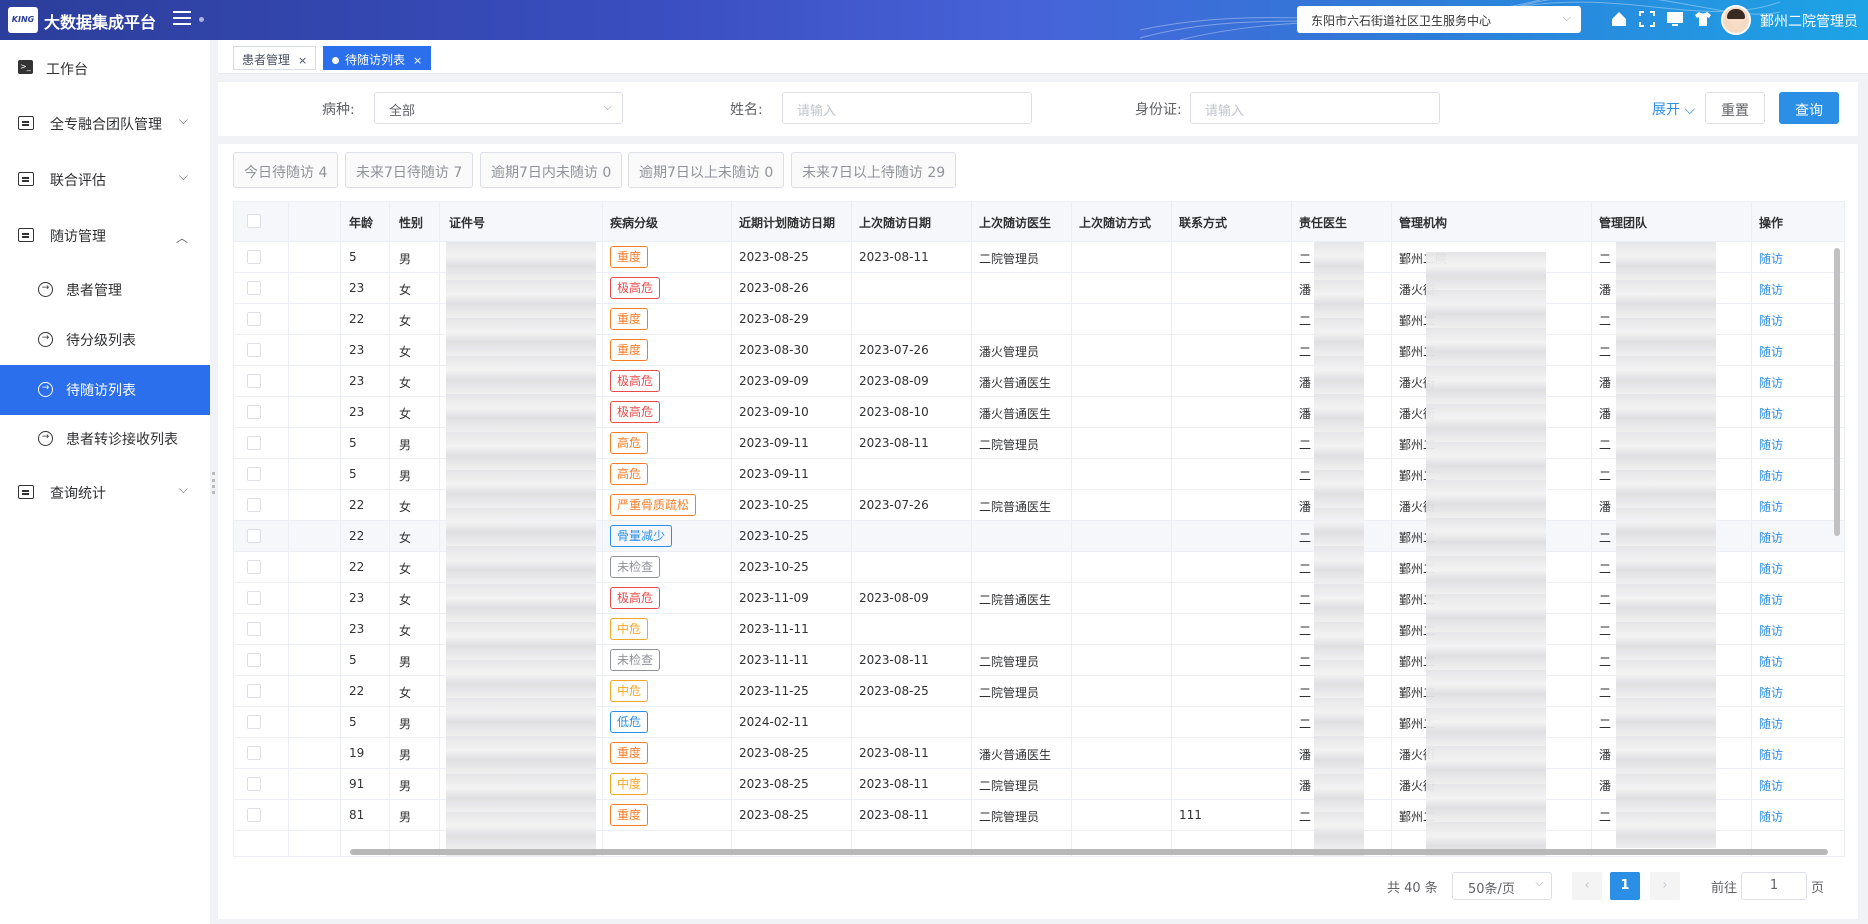 This screenshot has height=924, width=1868. What do you see at coordinates (377, 58) in the screenshot?
I see `tab-pending-followup: 待随访列表 ×` at bounding box center [377, 58].